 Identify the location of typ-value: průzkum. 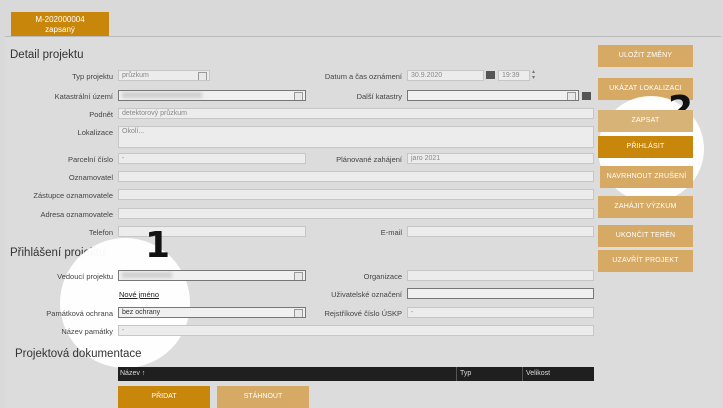
(135, 75).